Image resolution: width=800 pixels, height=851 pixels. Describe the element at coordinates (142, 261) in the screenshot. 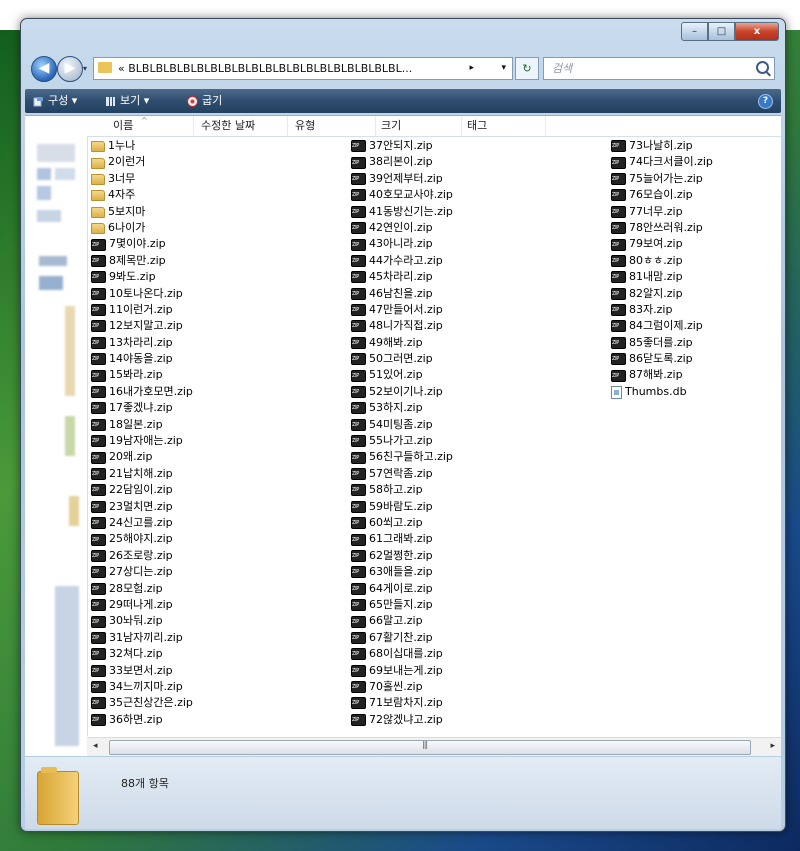

I see `file-item: 8제목만.zip` at that location.